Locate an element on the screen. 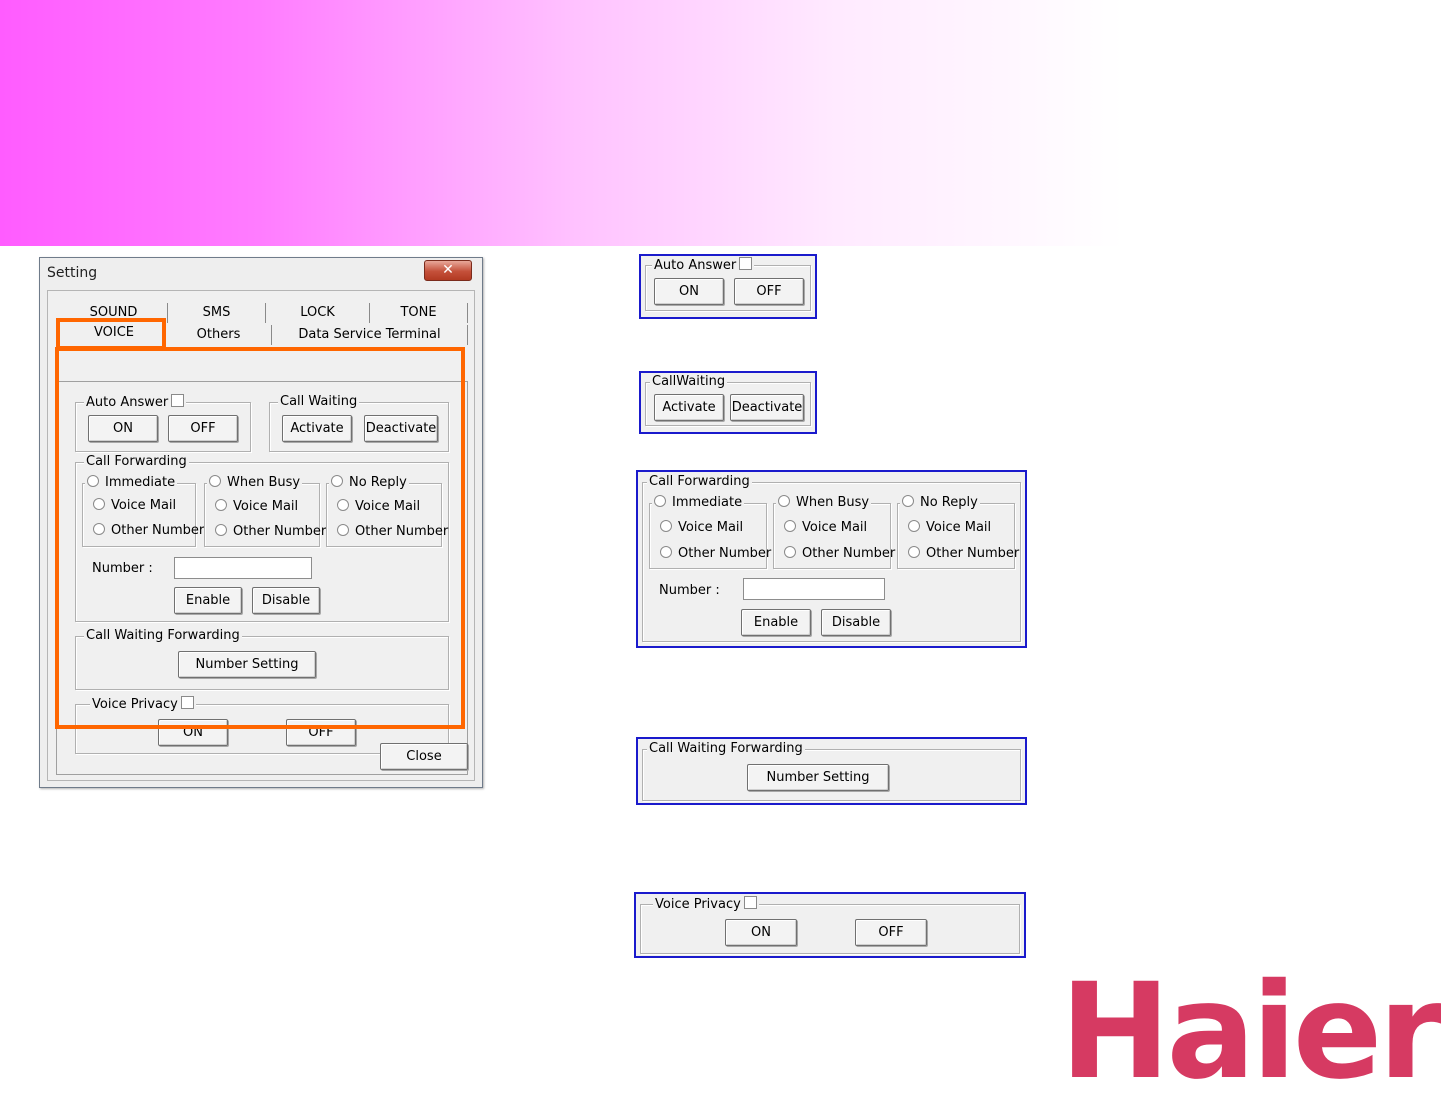 The image size is (1441, 1109). no-reply-zoom-radio: No Reply is located at coordinates (940, 502).